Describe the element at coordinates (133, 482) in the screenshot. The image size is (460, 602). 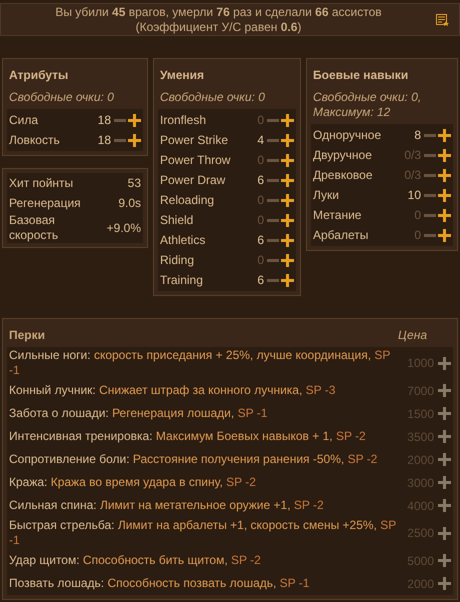
I see `perk-description: Кража: Кража во время удара в спину, SP -2` at that location.